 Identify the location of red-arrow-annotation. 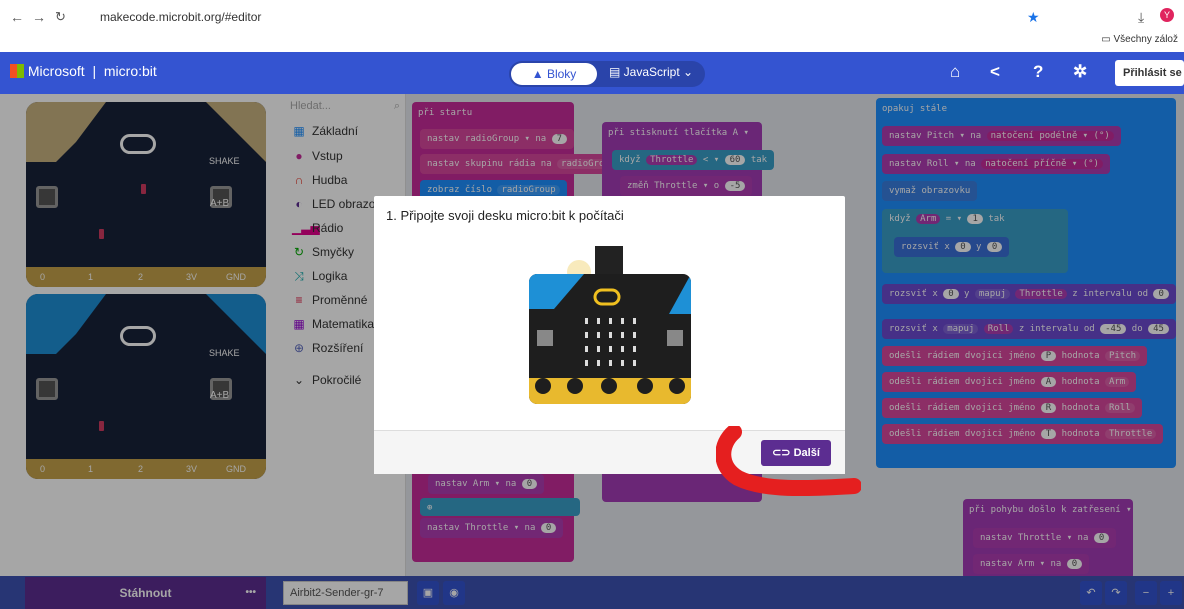
(788, 461).